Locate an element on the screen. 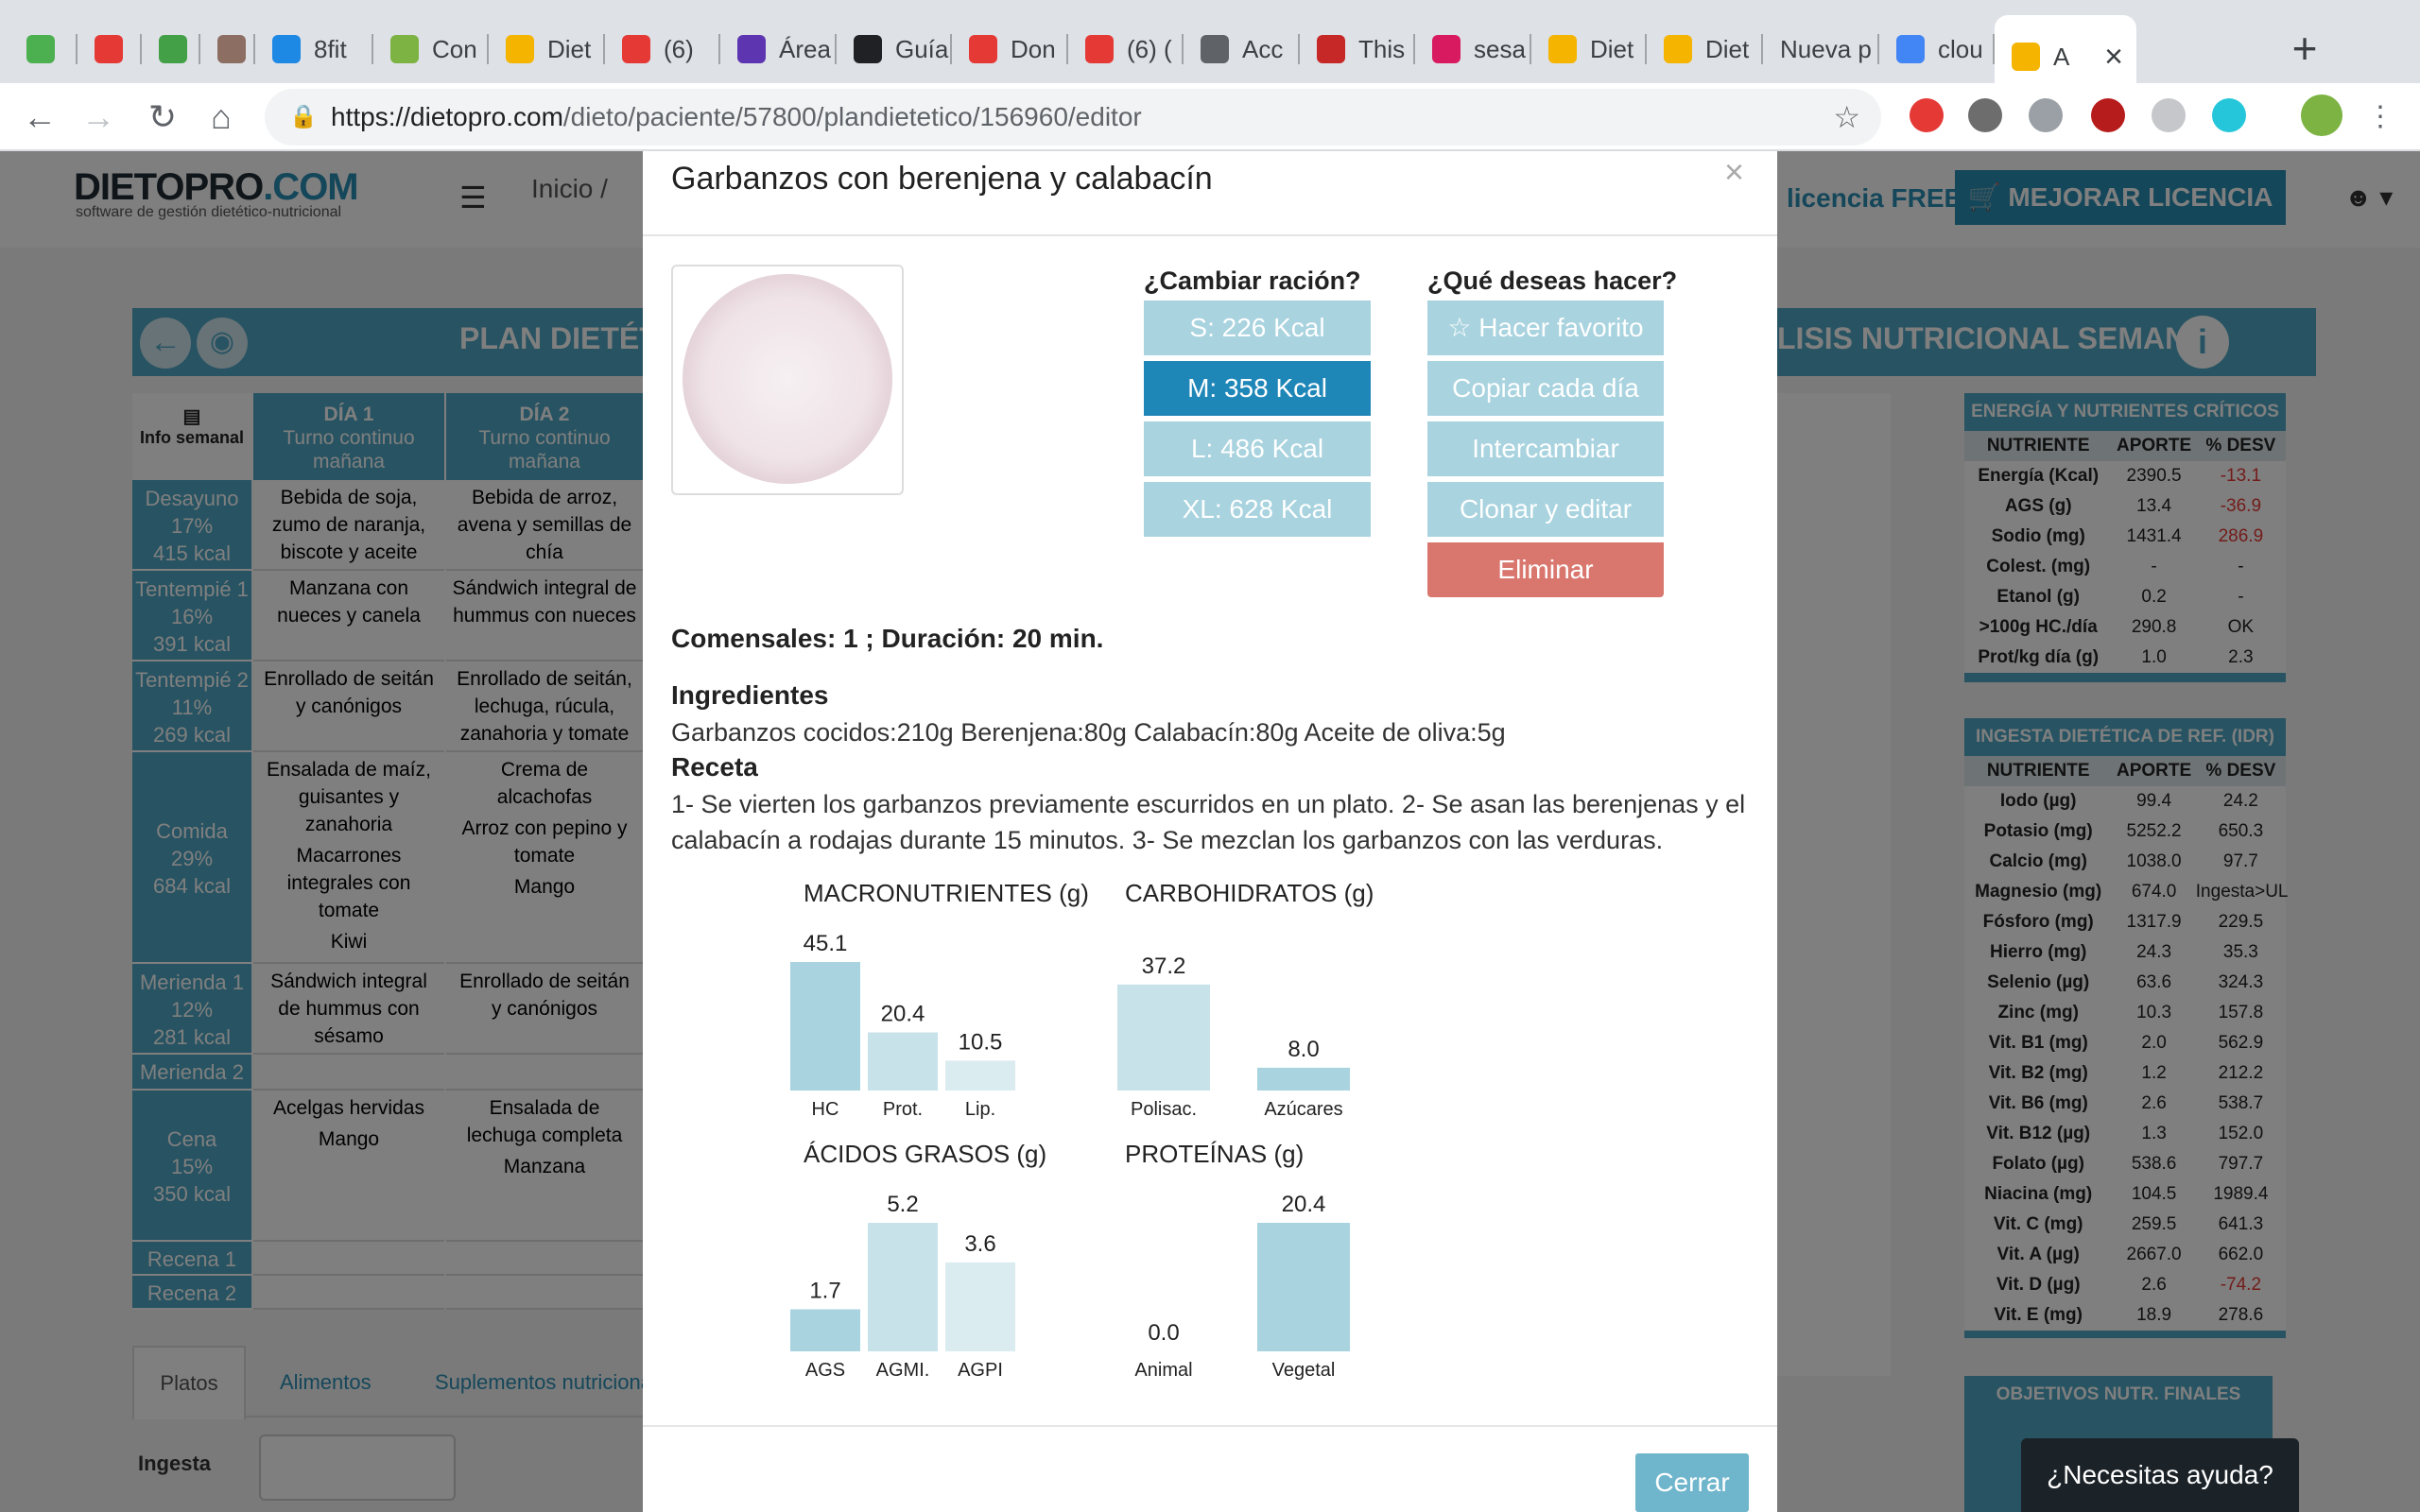 The image size is (2420, 1512). portion-heading: ¿Cambiar ración? is located at coordinates (1252, 280).